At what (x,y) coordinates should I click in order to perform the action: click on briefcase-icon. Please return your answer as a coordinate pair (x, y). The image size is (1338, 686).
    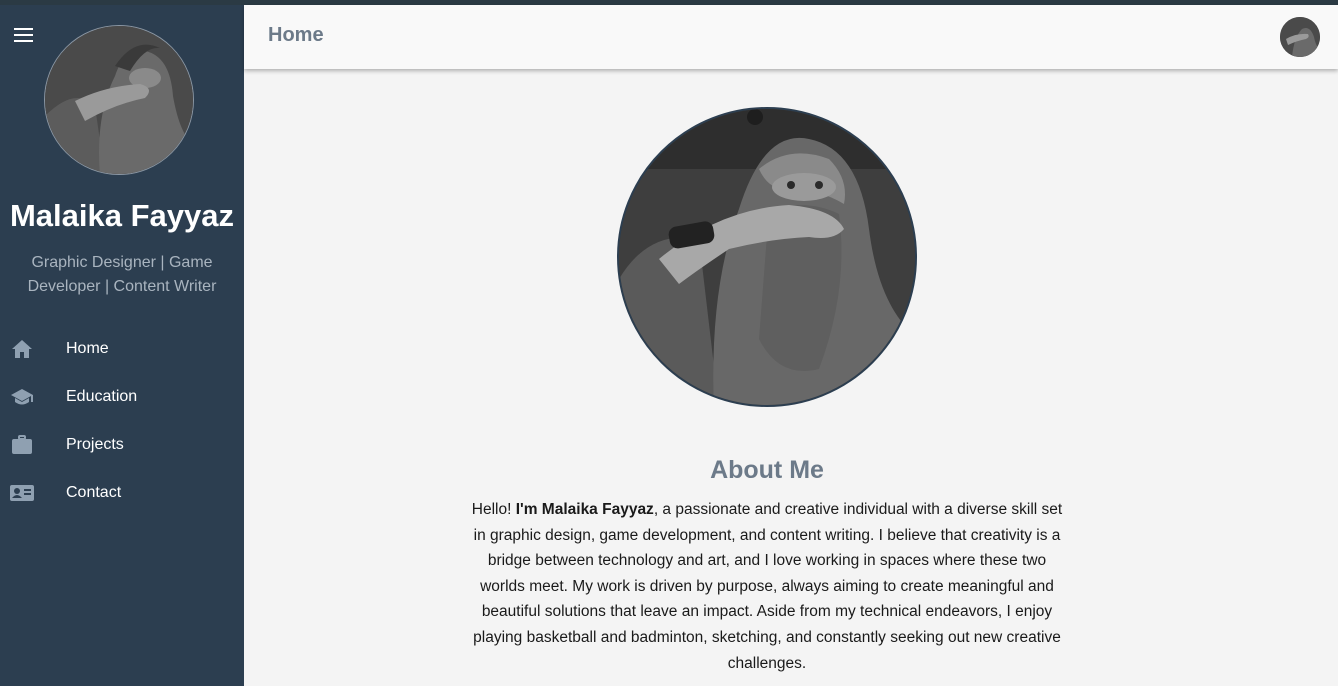
    Looking at the image, I should click on (22, 445).